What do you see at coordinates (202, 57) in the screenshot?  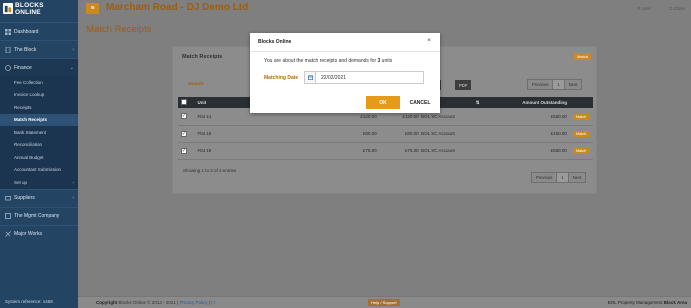 I see `panel-title: Match Receipts` at bounding box center [202, 57].